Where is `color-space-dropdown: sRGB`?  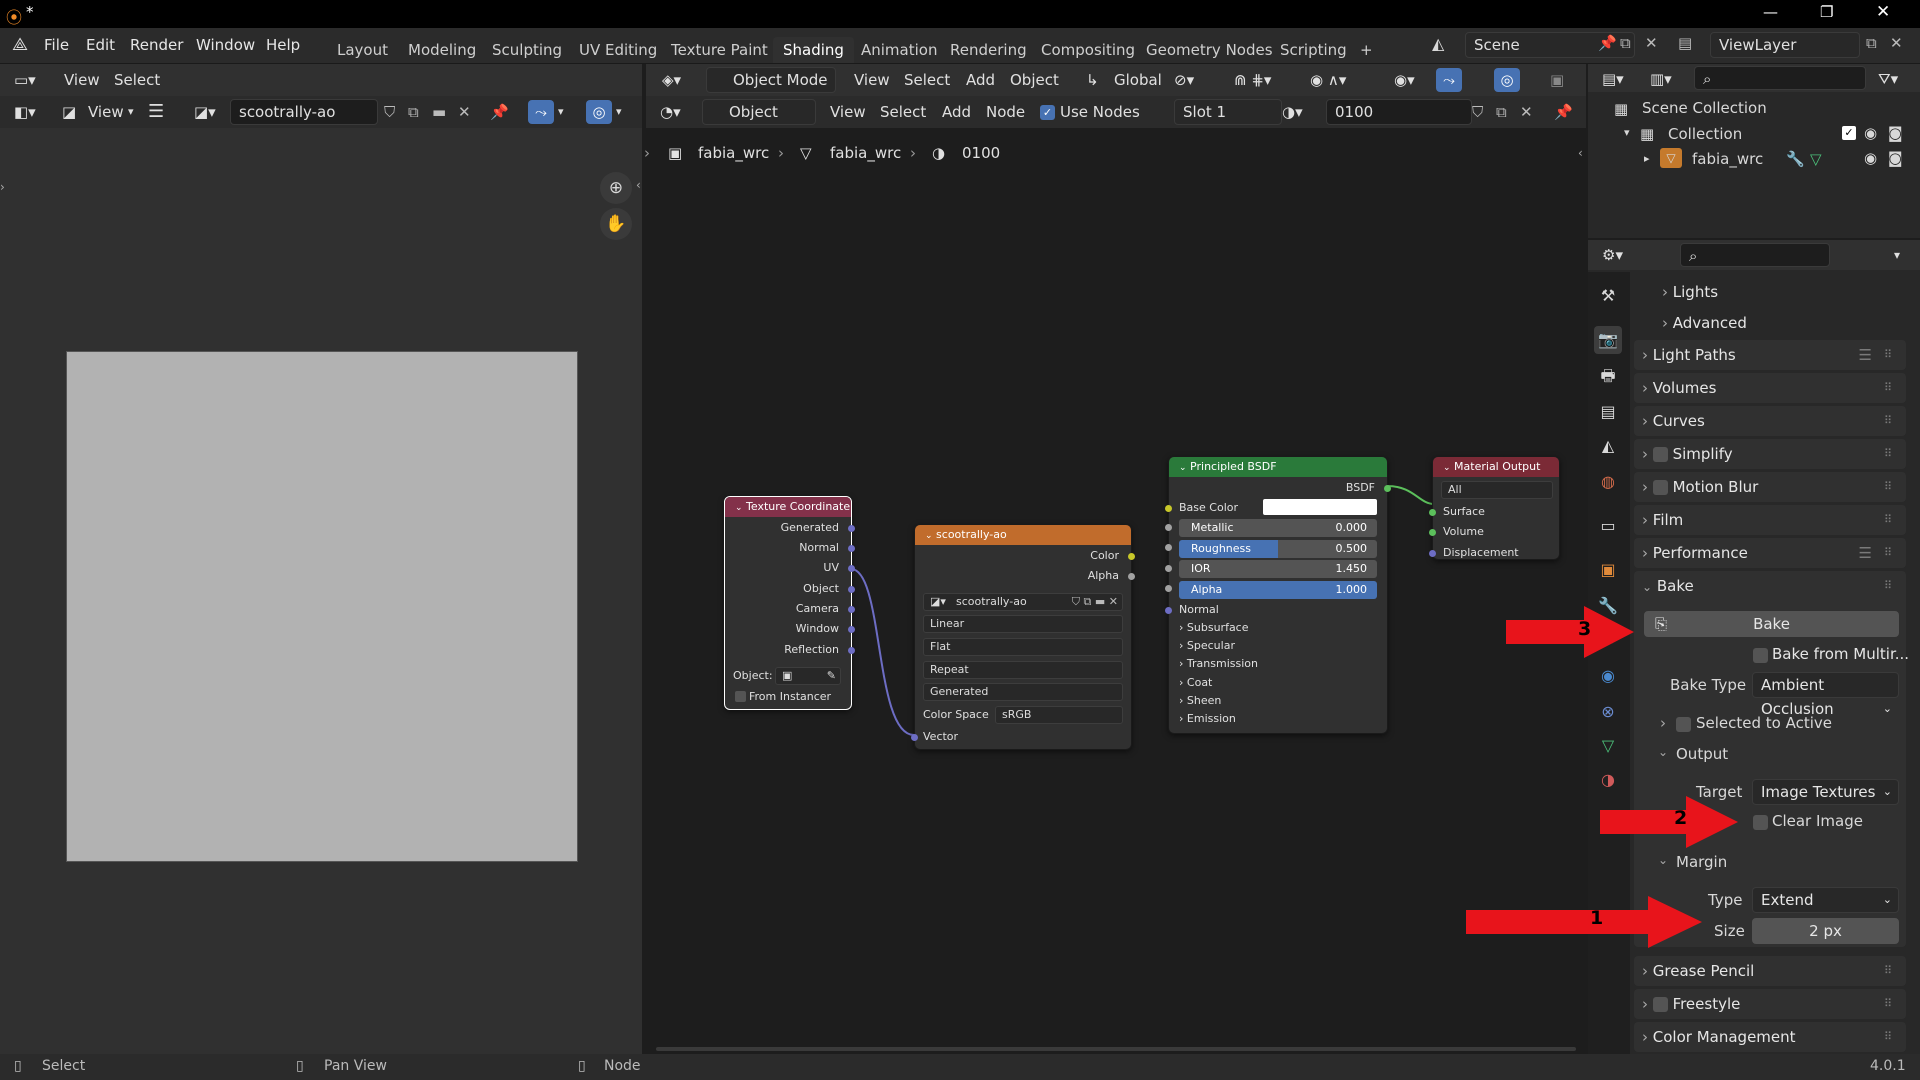
color-space-dropdown: sRGB is located at coordinates (1059, 715).